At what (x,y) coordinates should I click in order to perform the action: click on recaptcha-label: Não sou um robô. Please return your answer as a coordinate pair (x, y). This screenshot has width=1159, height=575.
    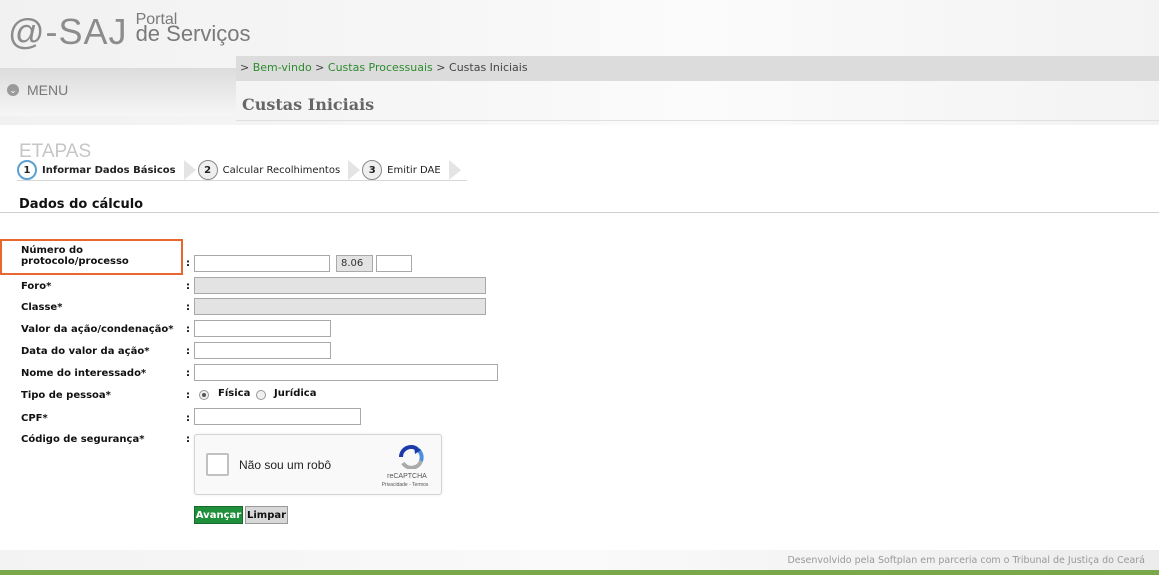
    Looking at the image, I should click on (285, 465).